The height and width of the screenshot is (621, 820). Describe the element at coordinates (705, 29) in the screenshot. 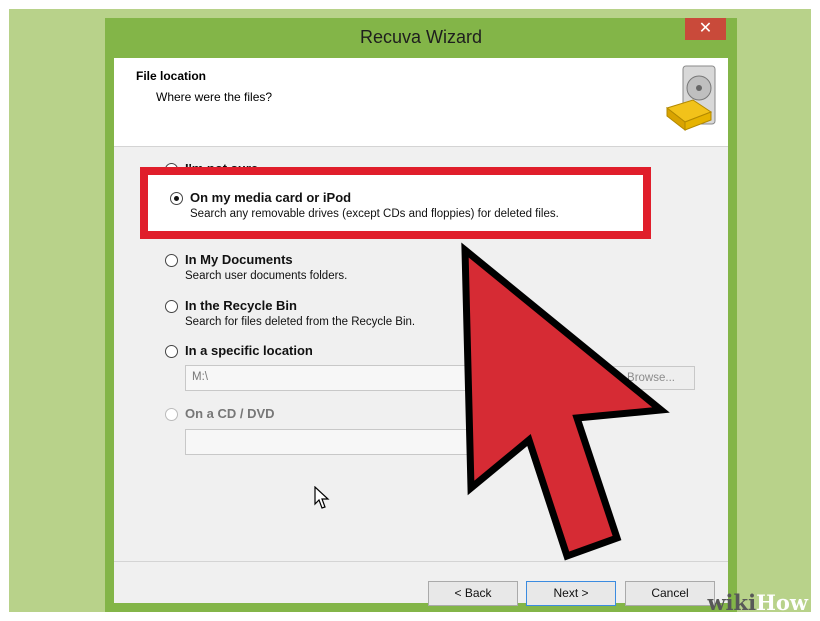

I see `close-button: ✕` at that location.